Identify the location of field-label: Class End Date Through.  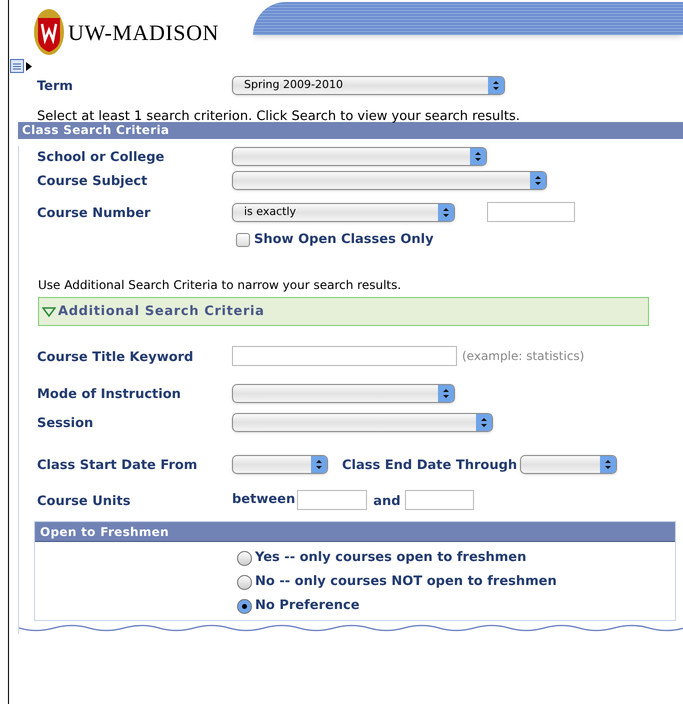
(430, 465).